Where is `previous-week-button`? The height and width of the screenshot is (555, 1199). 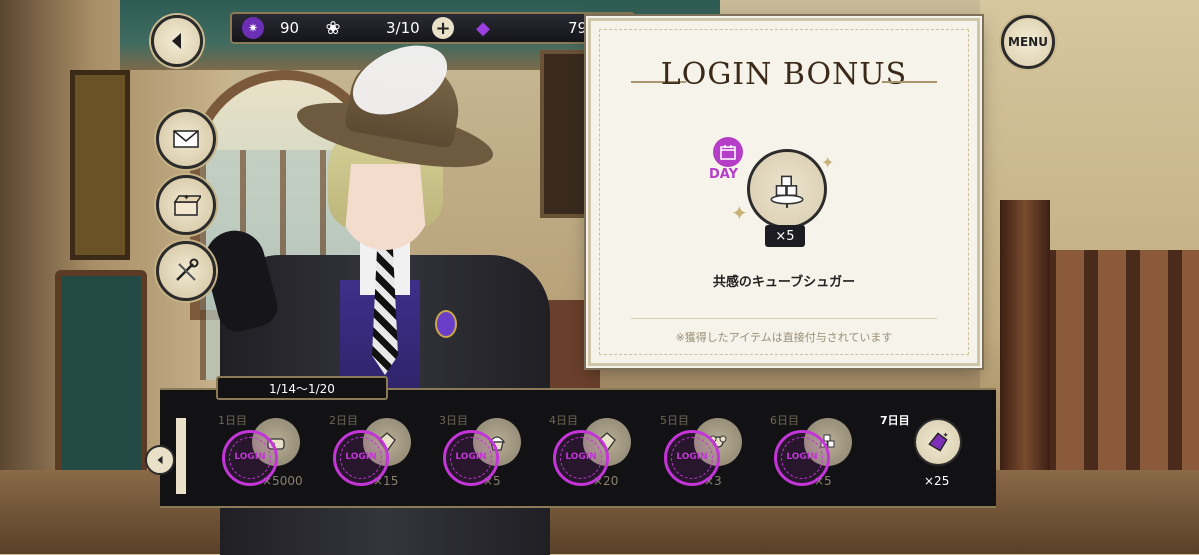
previous-week-button is located at coordinates (160, 460).